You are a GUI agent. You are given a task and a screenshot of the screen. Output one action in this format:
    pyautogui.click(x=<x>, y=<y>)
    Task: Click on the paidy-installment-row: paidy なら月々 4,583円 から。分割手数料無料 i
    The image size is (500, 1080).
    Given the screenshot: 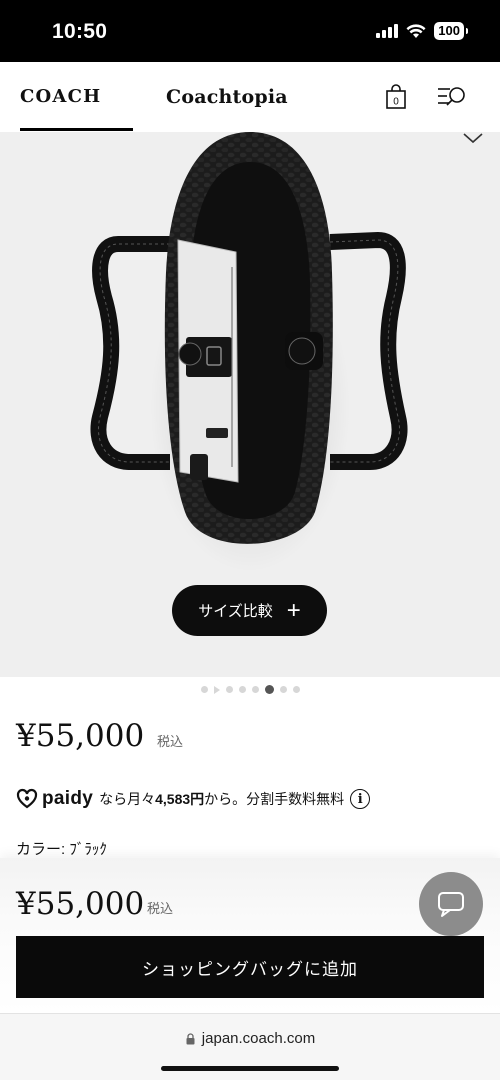 What is the action you would take?
    pyautogui.click(x=193, y=799)
    